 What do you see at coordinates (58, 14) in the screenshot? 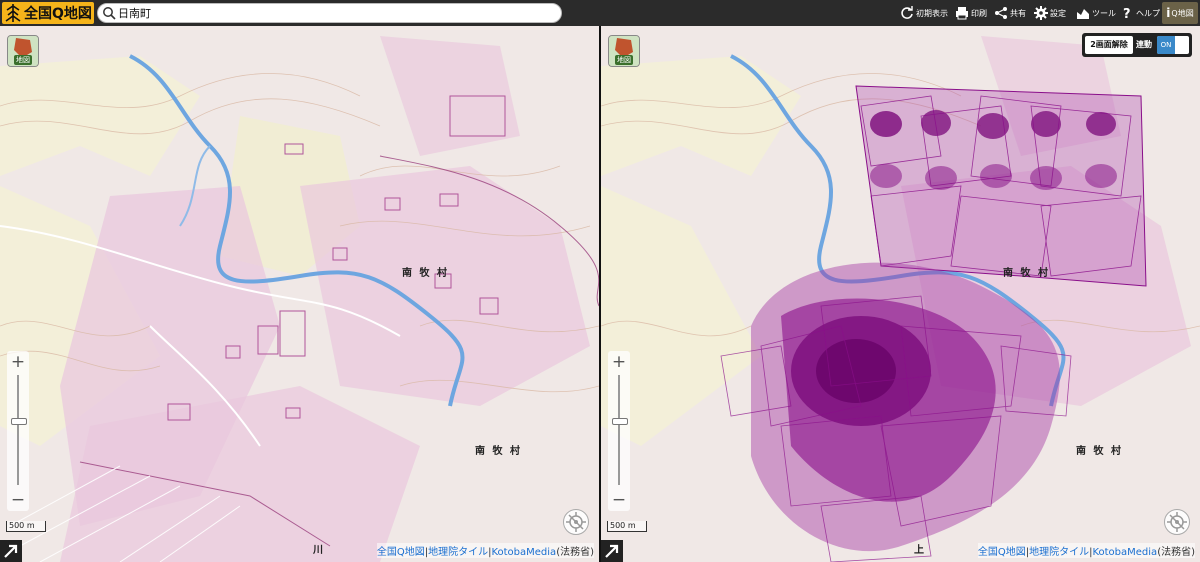
I see `logo-text: 全国Q地図` at bounding box center [58, 14].